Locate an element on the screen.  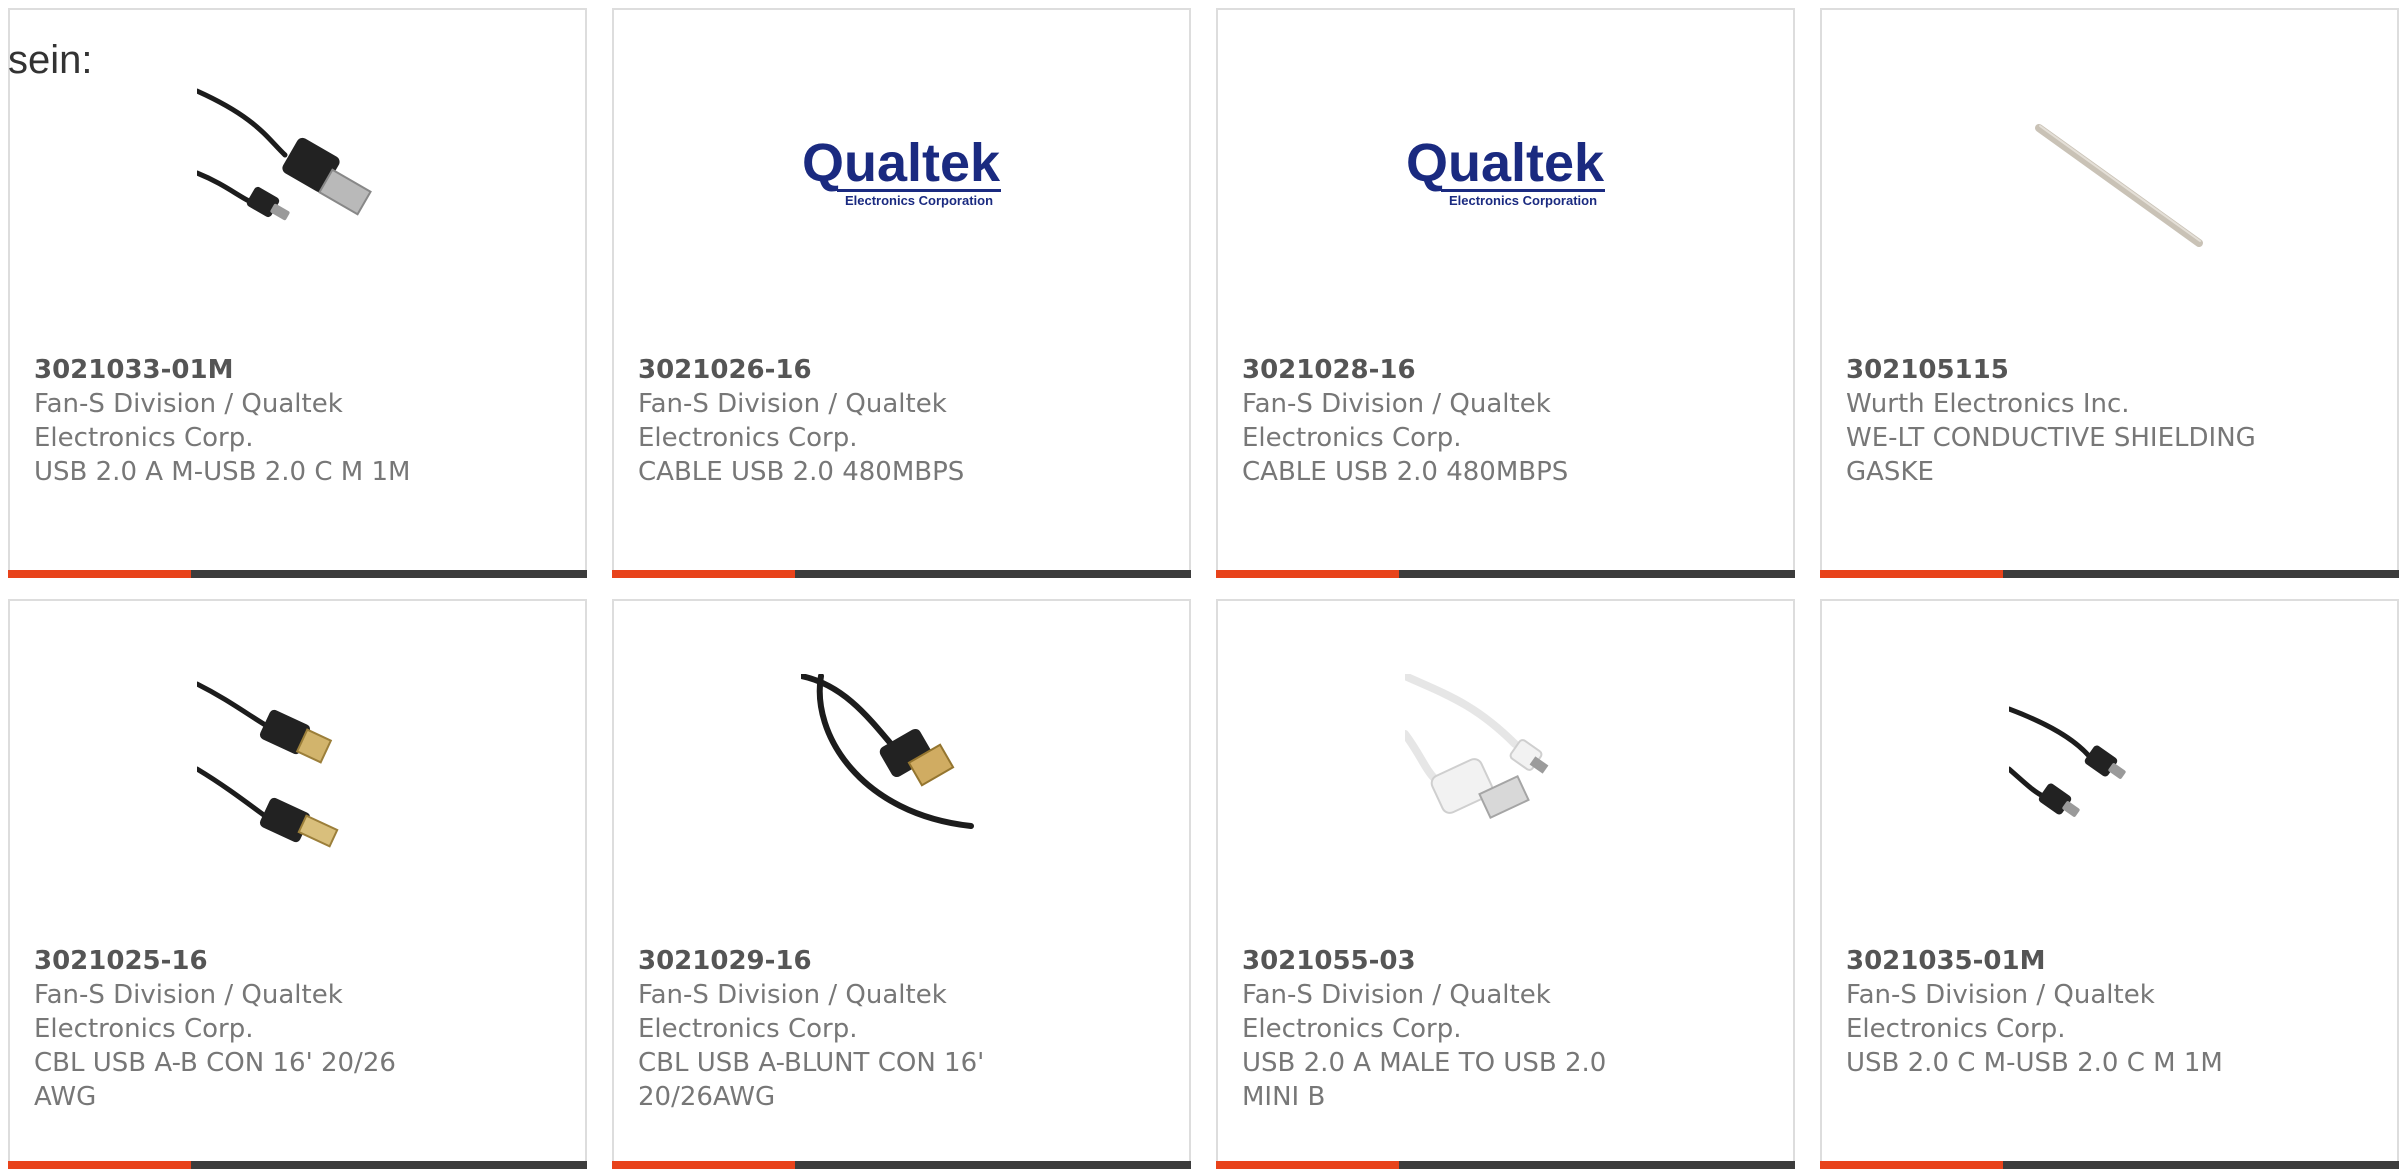
part-number: 3021033-01M is located at coordinates (297, 370).